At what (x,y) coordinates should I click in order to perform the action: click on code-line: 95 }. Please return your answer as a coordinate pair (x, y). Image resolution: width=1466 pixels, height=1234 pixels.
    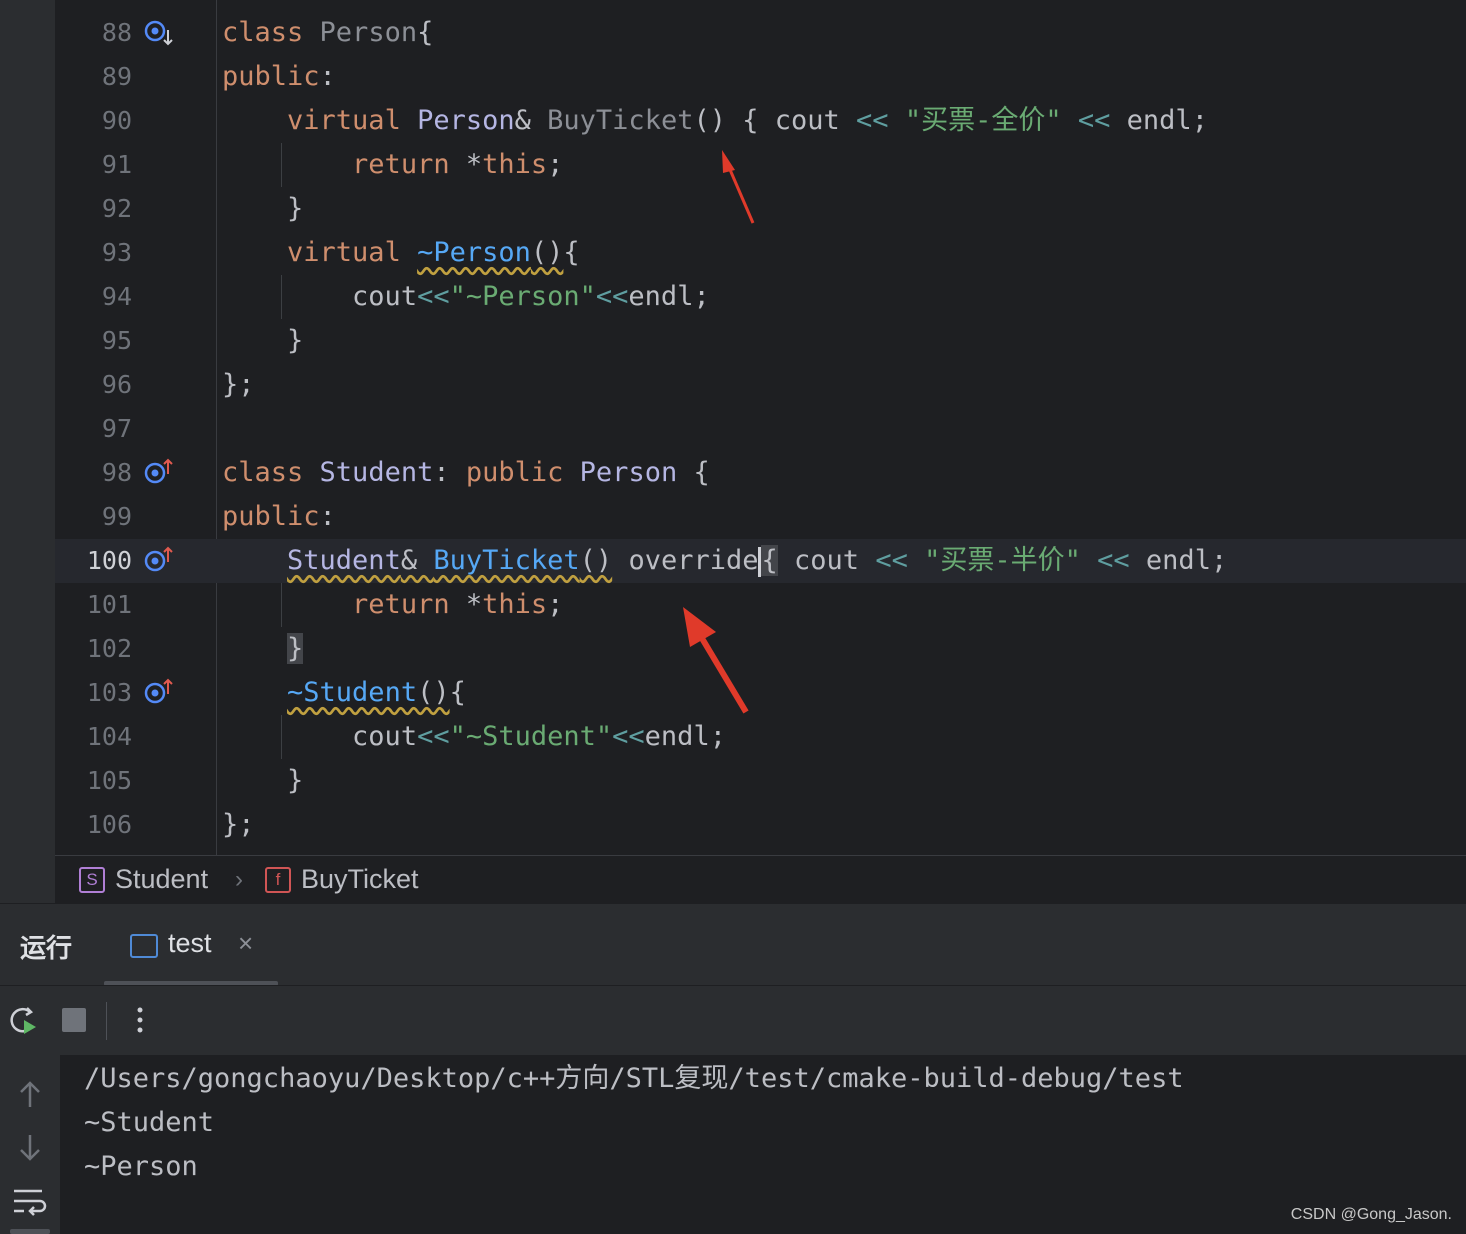
    Looking at the image, I should click on (760, 341).